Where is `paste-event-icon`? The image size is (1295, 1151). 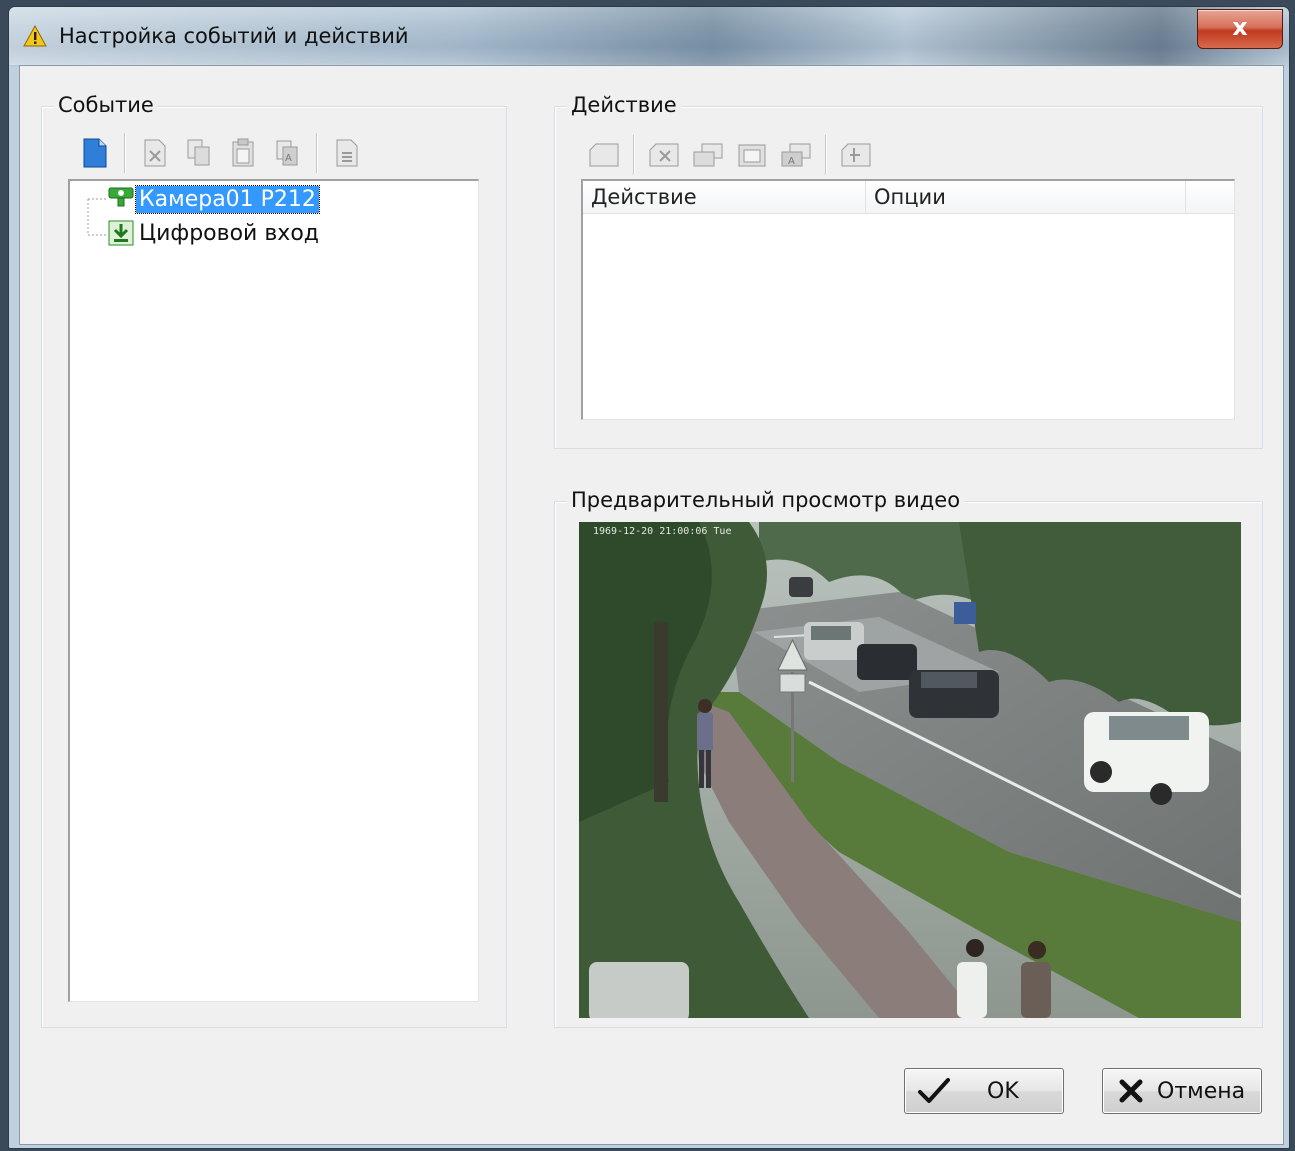 paste-event-icon is located at coordinates (243, 153).